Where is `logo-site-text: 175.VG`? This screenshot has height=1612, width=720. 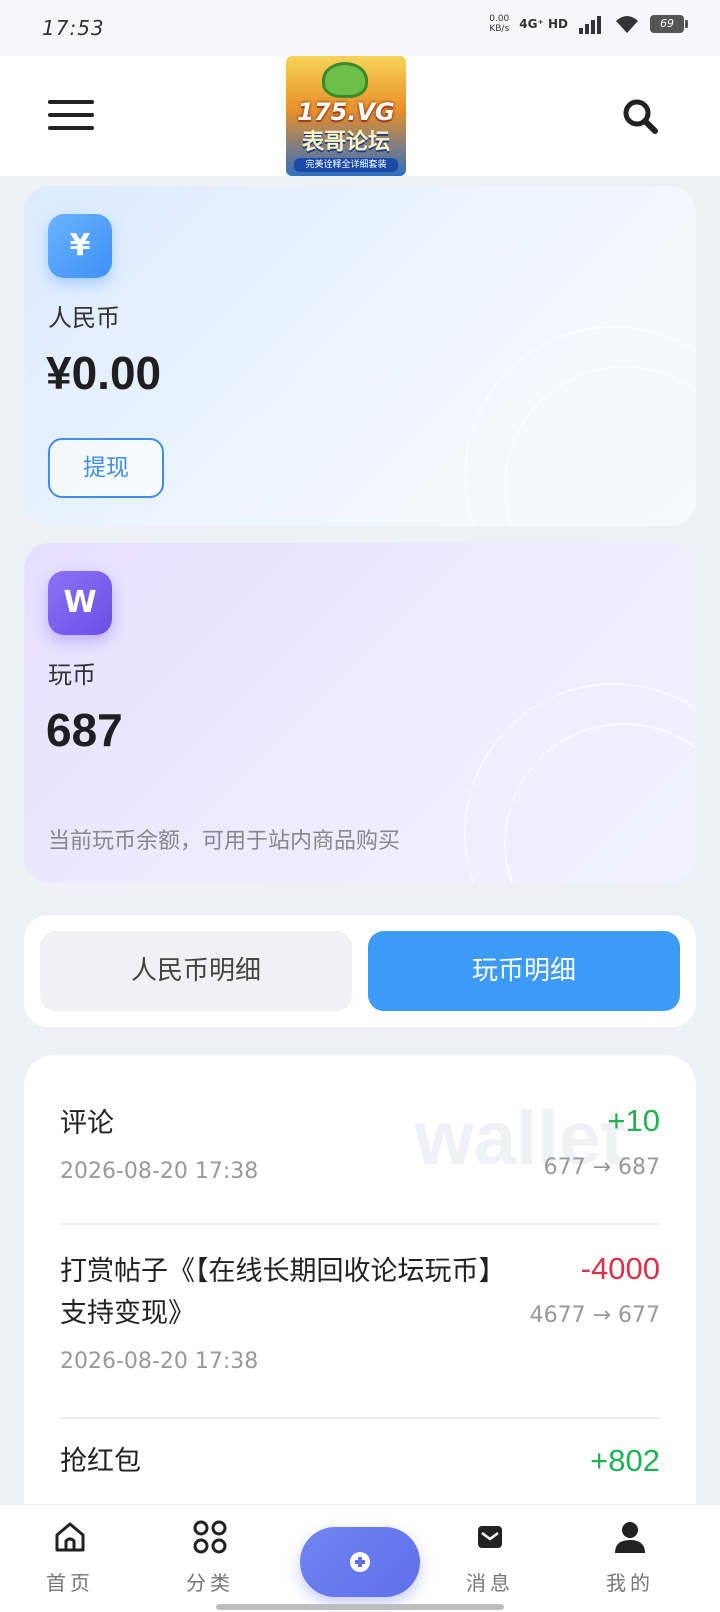 logo-site-text: 175.VG is located at coordinates (346, 112).